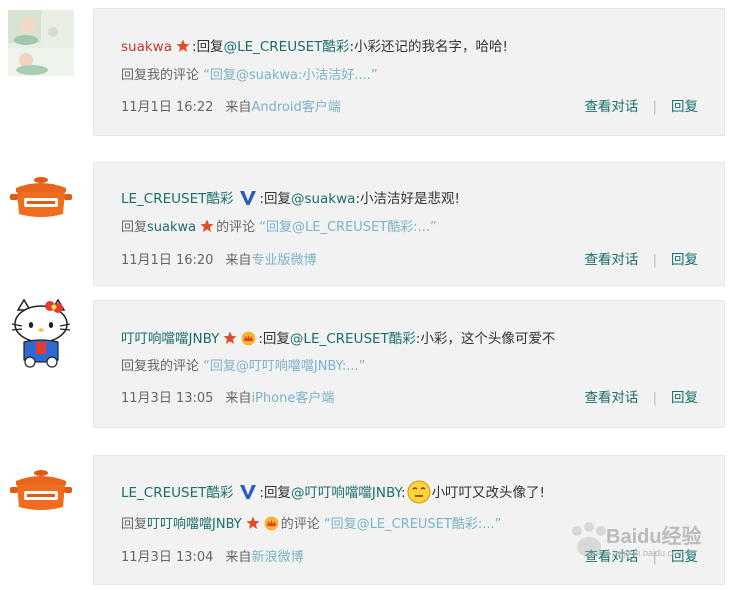  Describe the element at coordinates (277, 557) in the screenshot. I see `source-link: 新浪微博` at that location.